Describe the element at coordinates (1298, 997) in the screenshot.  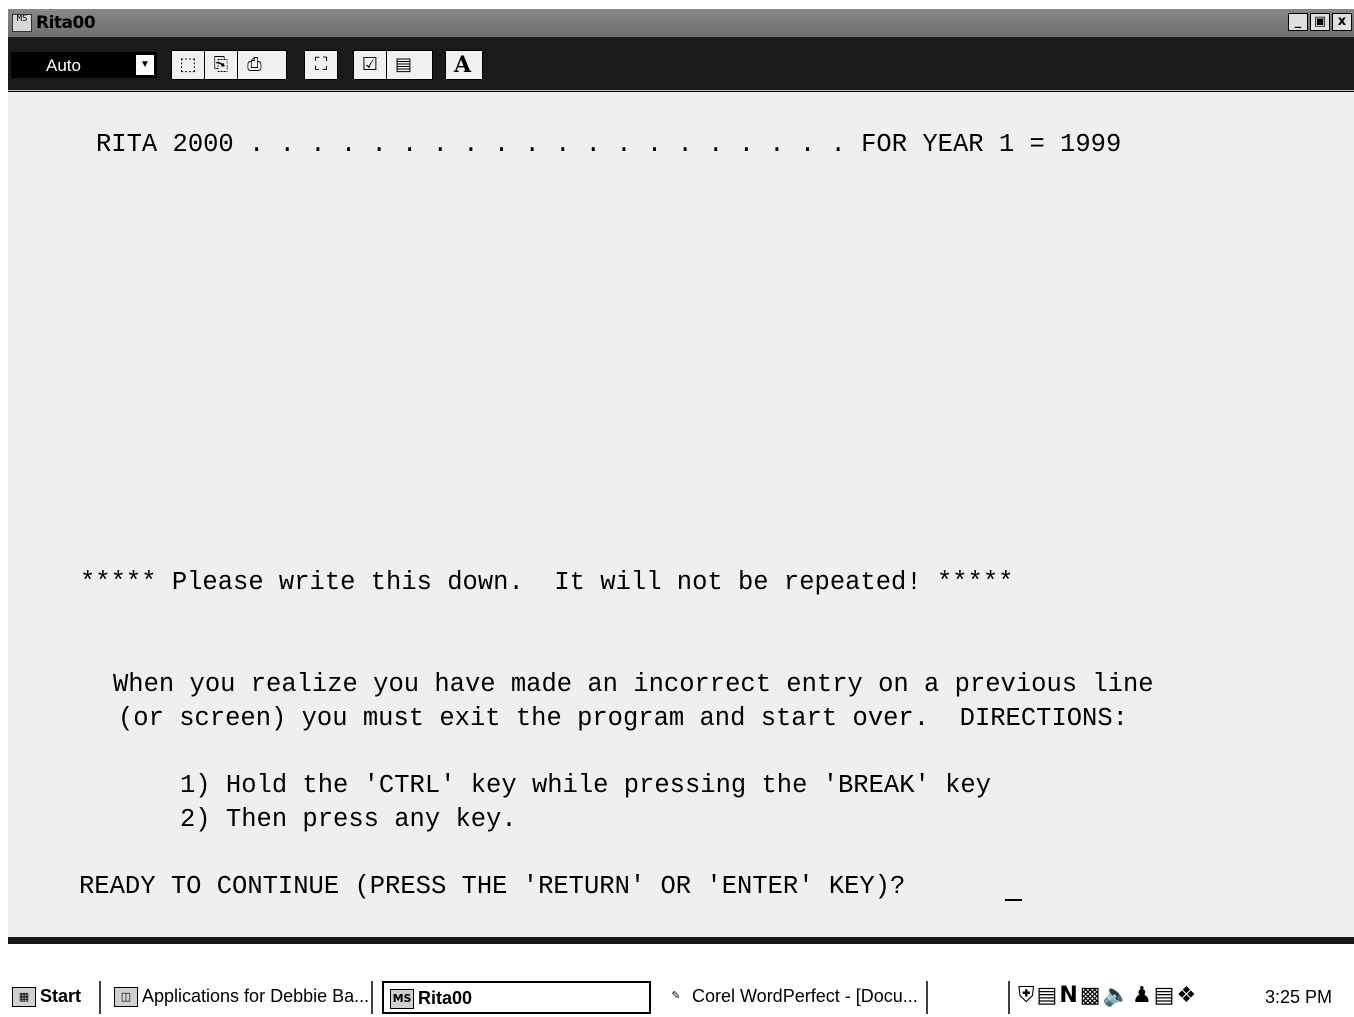
I see `clock: 3:25 PM` at that location.